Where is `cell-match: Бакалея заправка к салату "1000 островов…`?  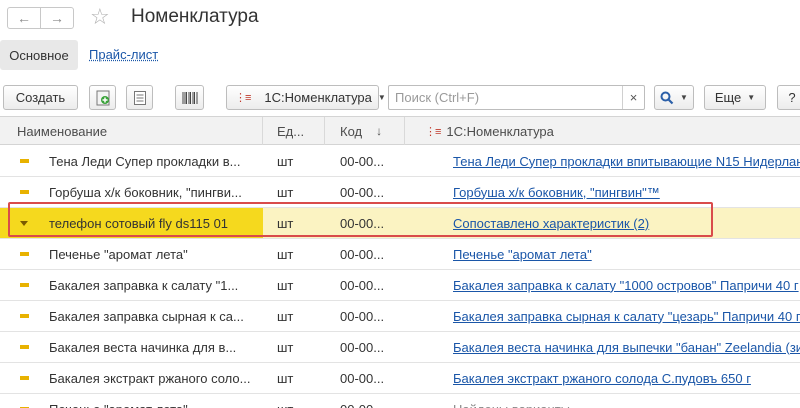
cell-match: Бакалея заправка к салату "1000 островов… is located at coordinates (602, 285).